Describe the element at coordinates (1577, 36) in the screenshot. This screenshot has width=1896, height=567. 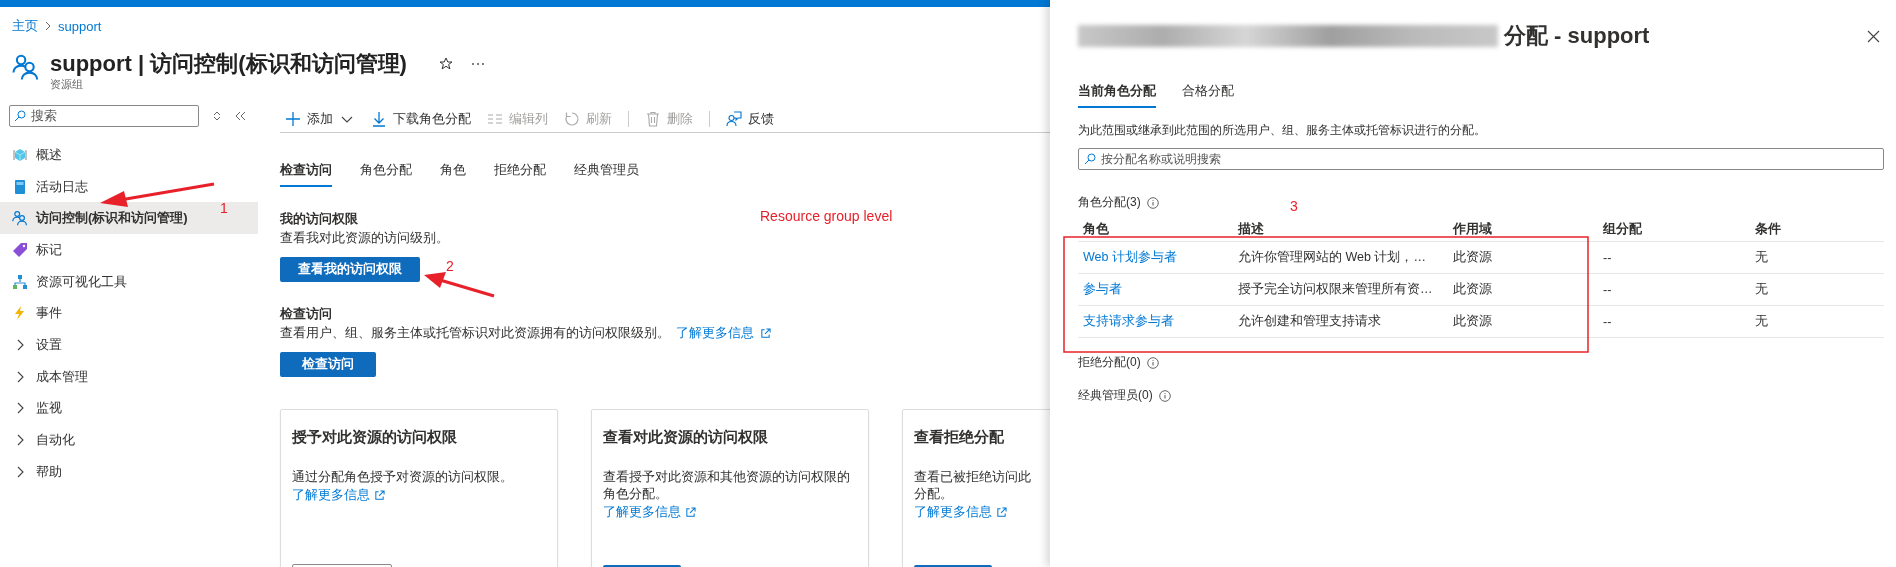
I see `panel-title: 分配 - support` at that location.